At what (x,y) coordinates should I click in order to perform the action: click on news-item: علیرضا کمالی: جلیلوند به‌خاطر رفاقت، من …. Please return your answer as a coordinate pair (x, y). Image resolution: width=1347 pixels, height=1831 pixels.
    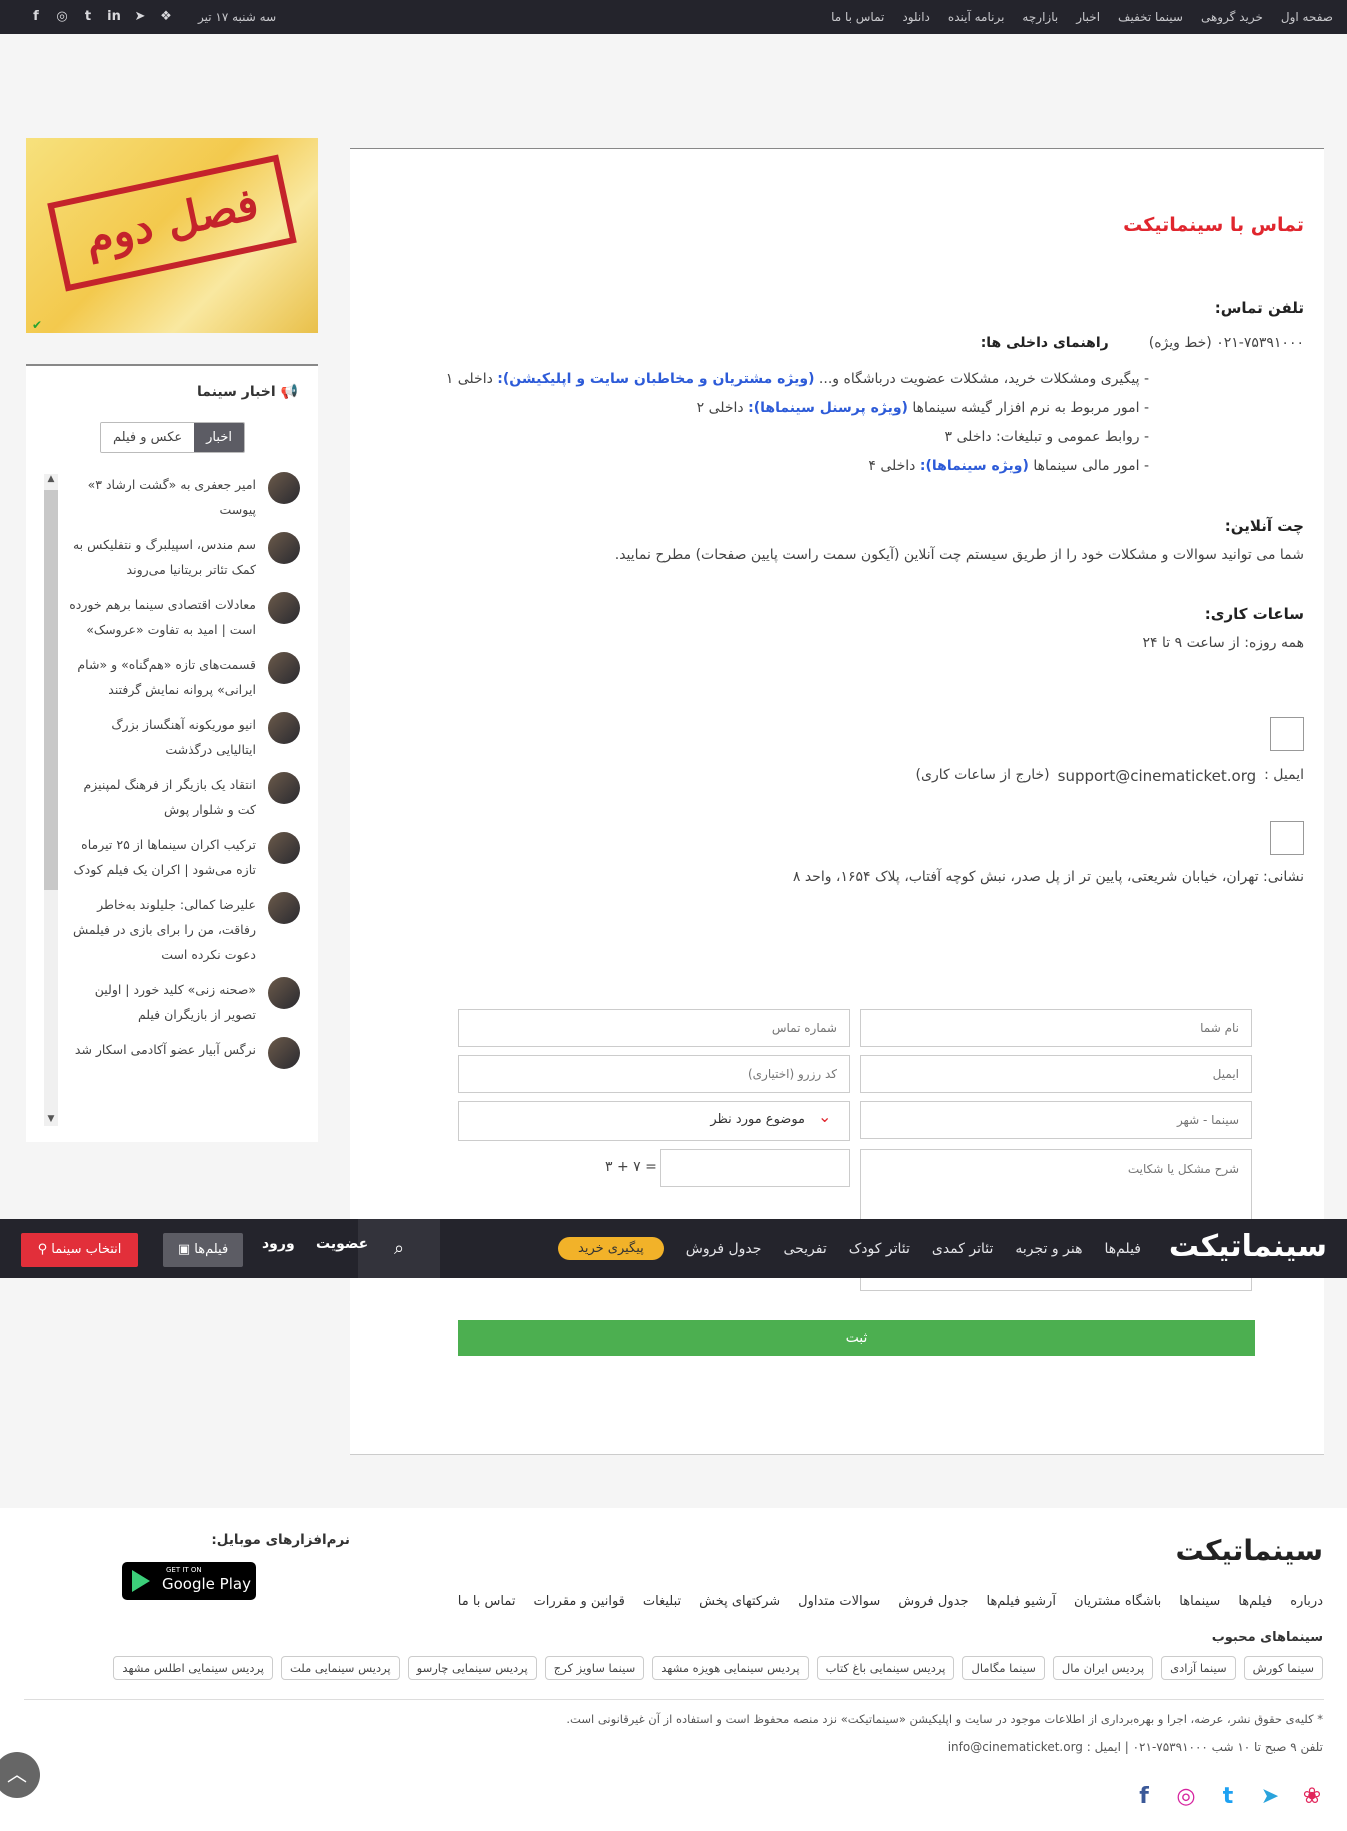
    Looking at the image, I should click on (184, 929).